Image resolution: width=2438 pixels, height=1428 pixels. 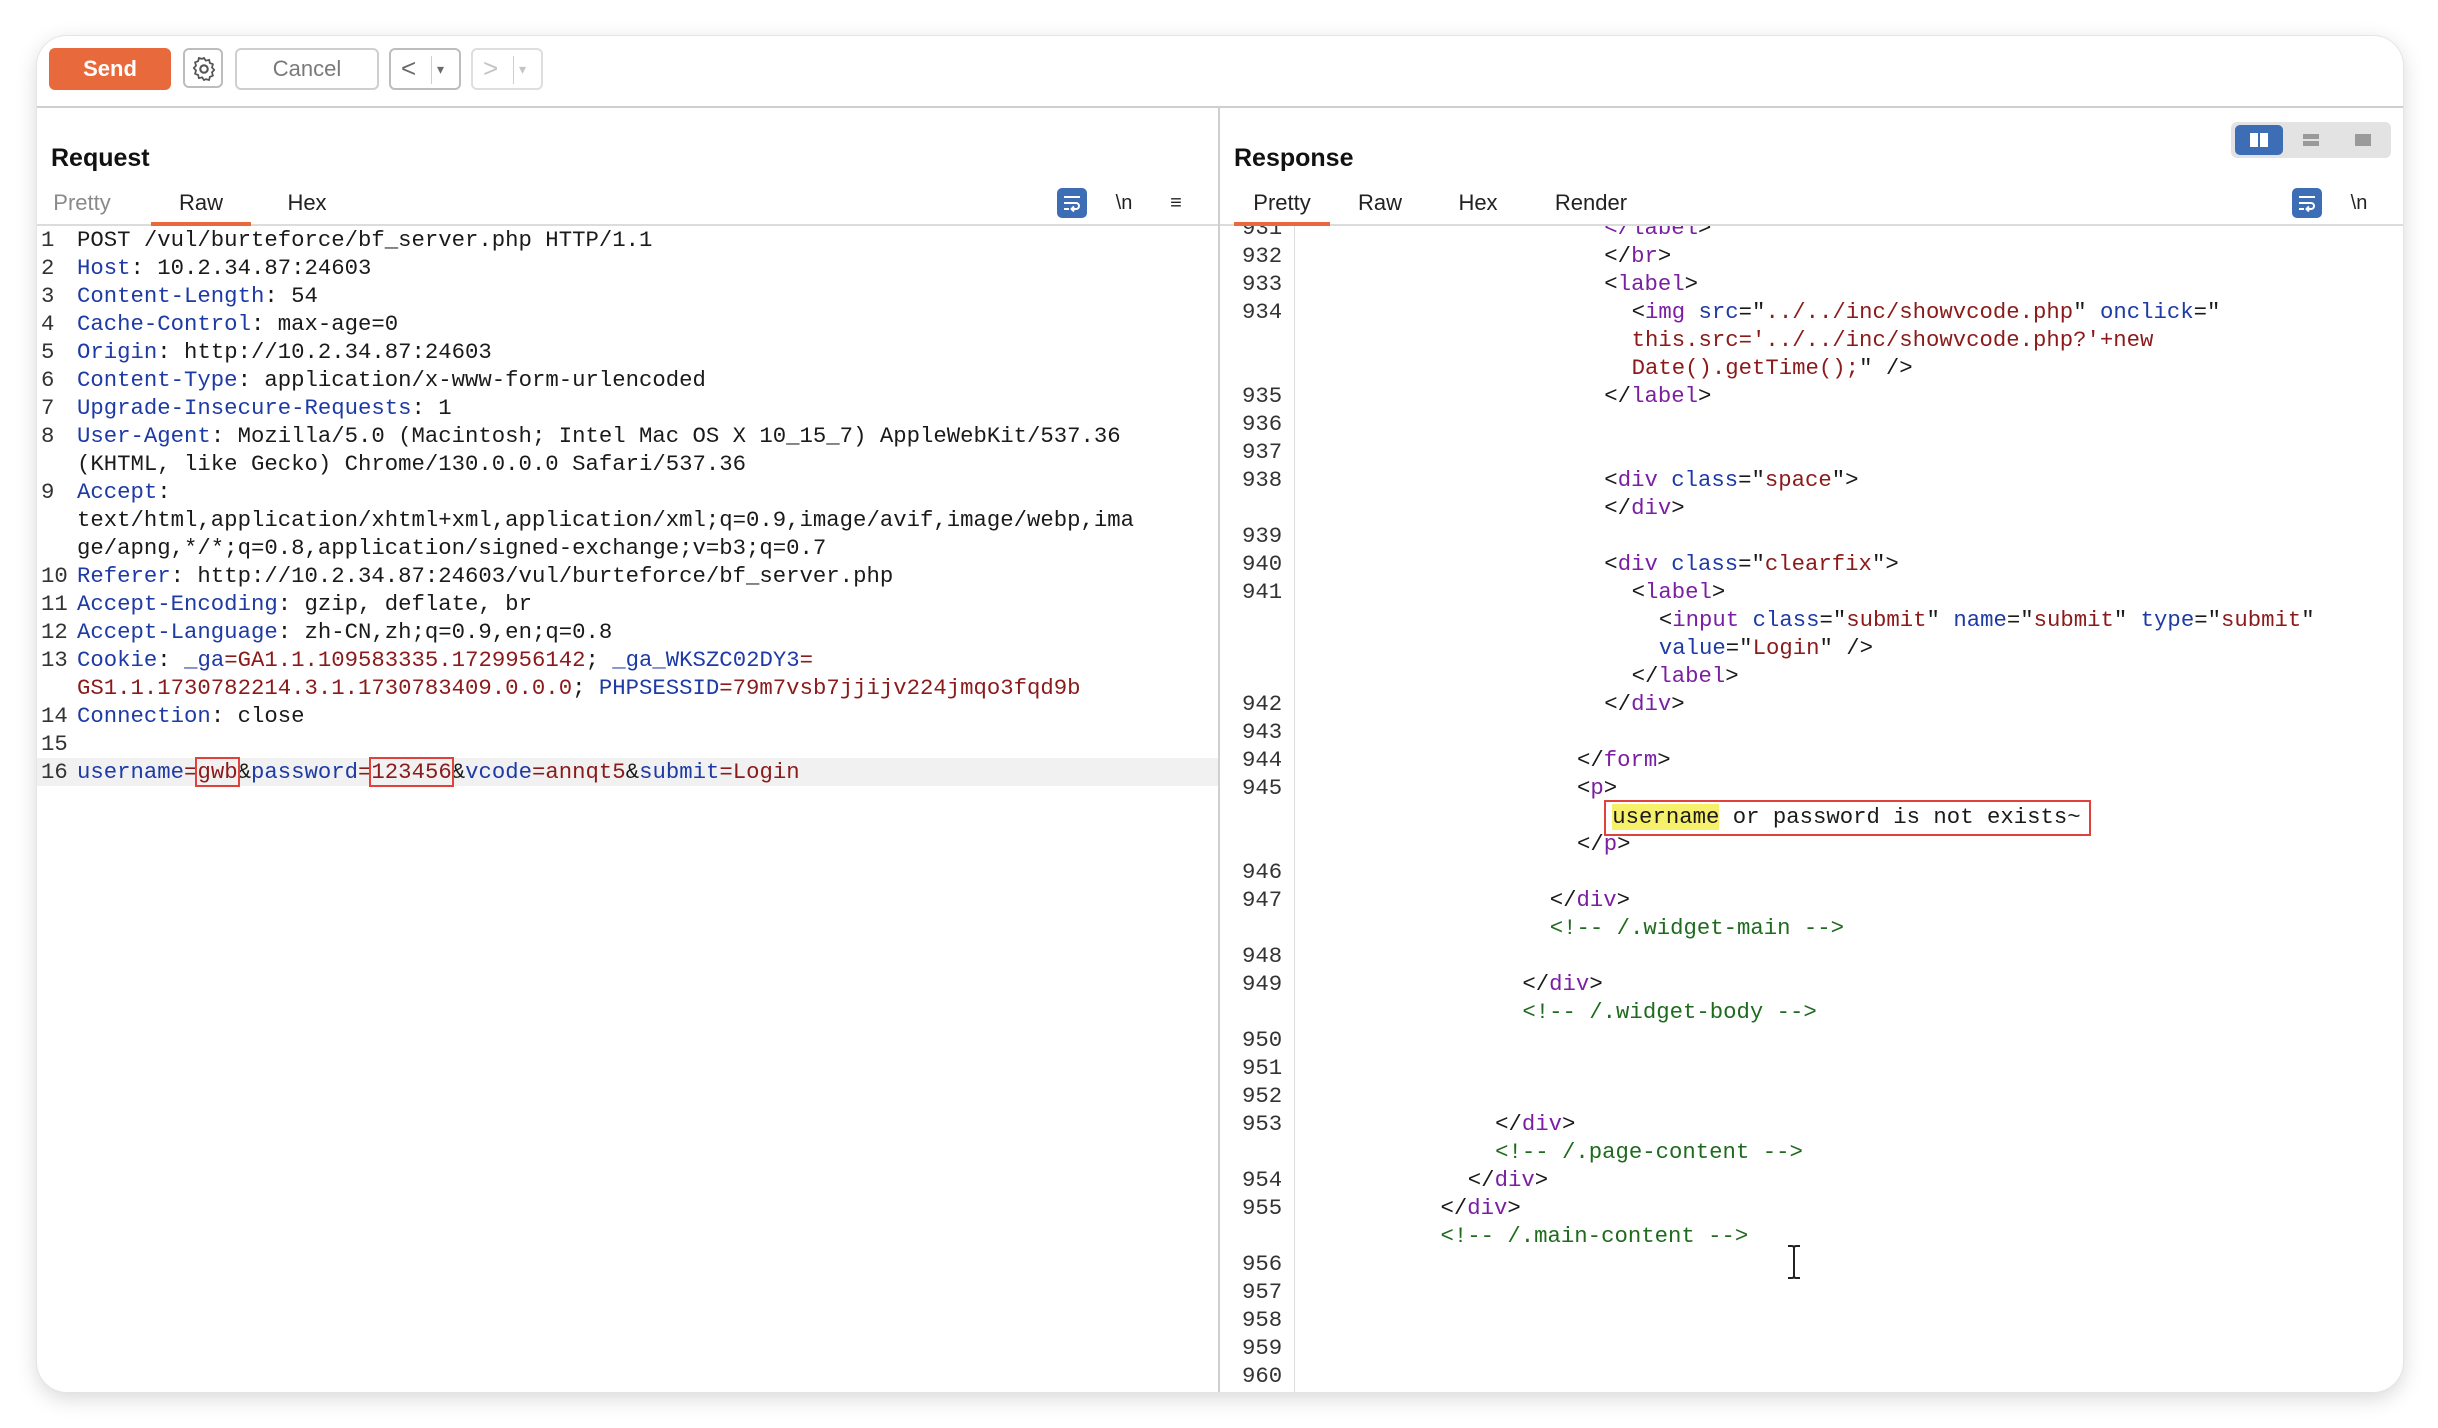 What do you see at coordinates (1940, 620) in the screenshot?
I see `code-token: "` at bounding box center [1940, 620].